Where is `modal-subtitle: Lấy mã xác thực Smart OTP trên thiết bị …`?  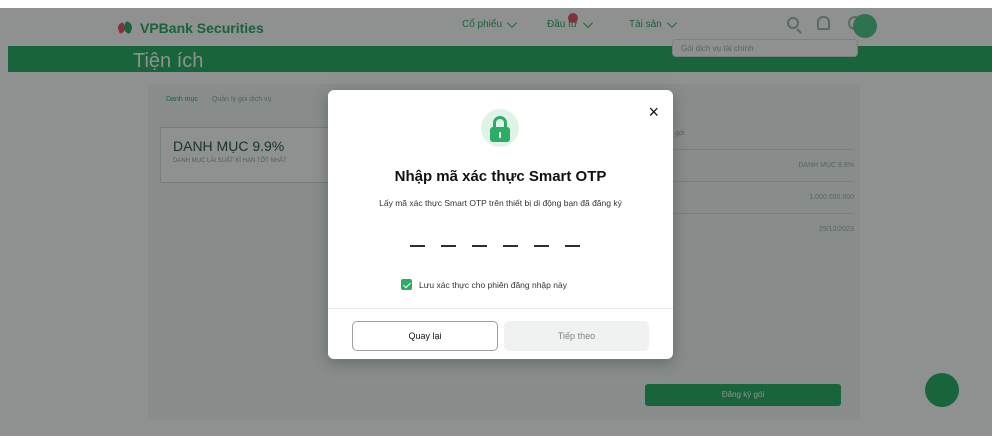
modal-subtitle: Lấy mã xác thực Smart OTP trên thiết bị … is located at coordinates (500, 203).